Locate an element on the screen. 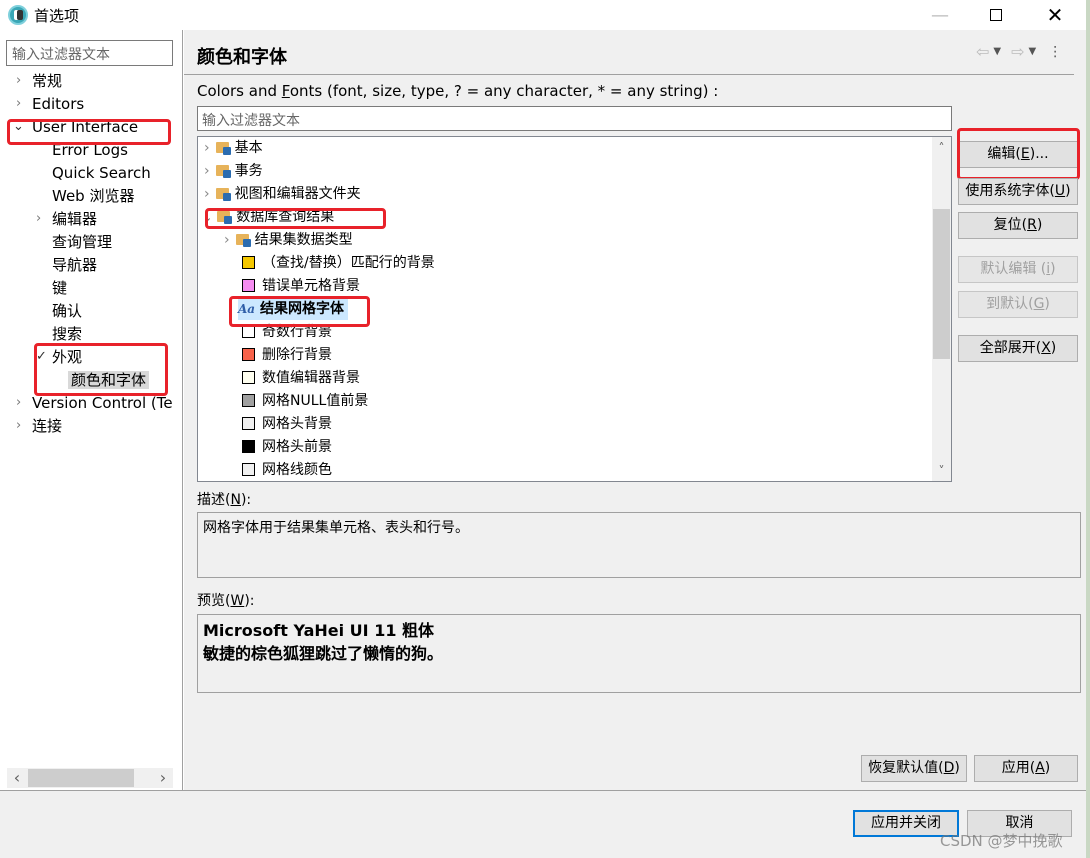 This screenshot has height=858, width=1090. tree-item-label: 基本 is located at coordinates (248, 148).